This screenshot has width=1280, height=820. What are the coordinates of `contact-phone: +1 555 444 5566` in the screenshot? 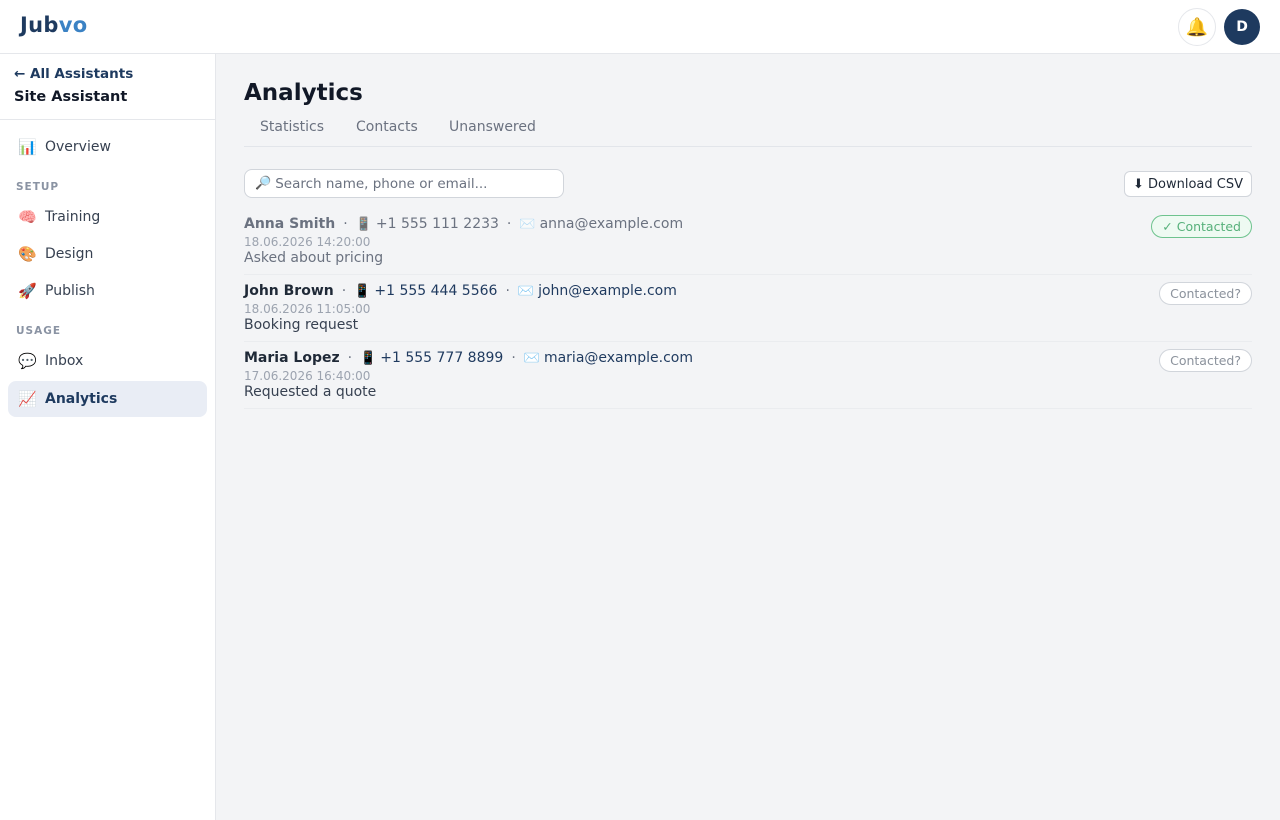 It's located at (435, 291).